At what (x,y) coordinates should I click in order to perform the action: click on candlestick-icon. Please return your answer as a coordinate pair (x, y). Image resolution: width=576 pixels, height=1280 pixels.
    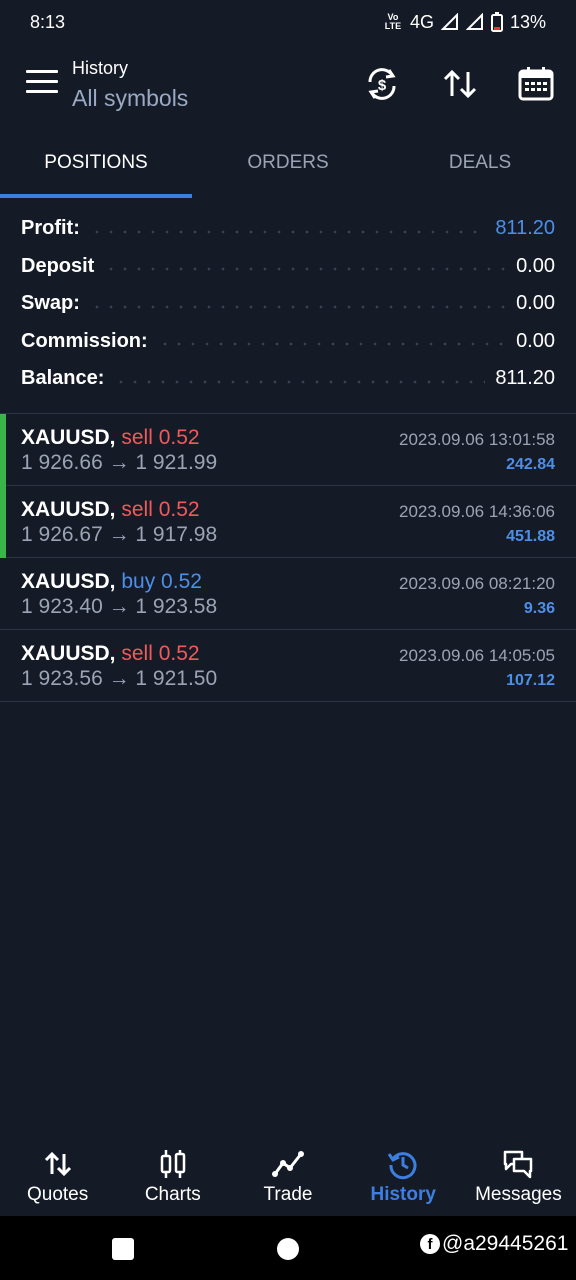
    Looking at the image, I should click on (173, 1164).